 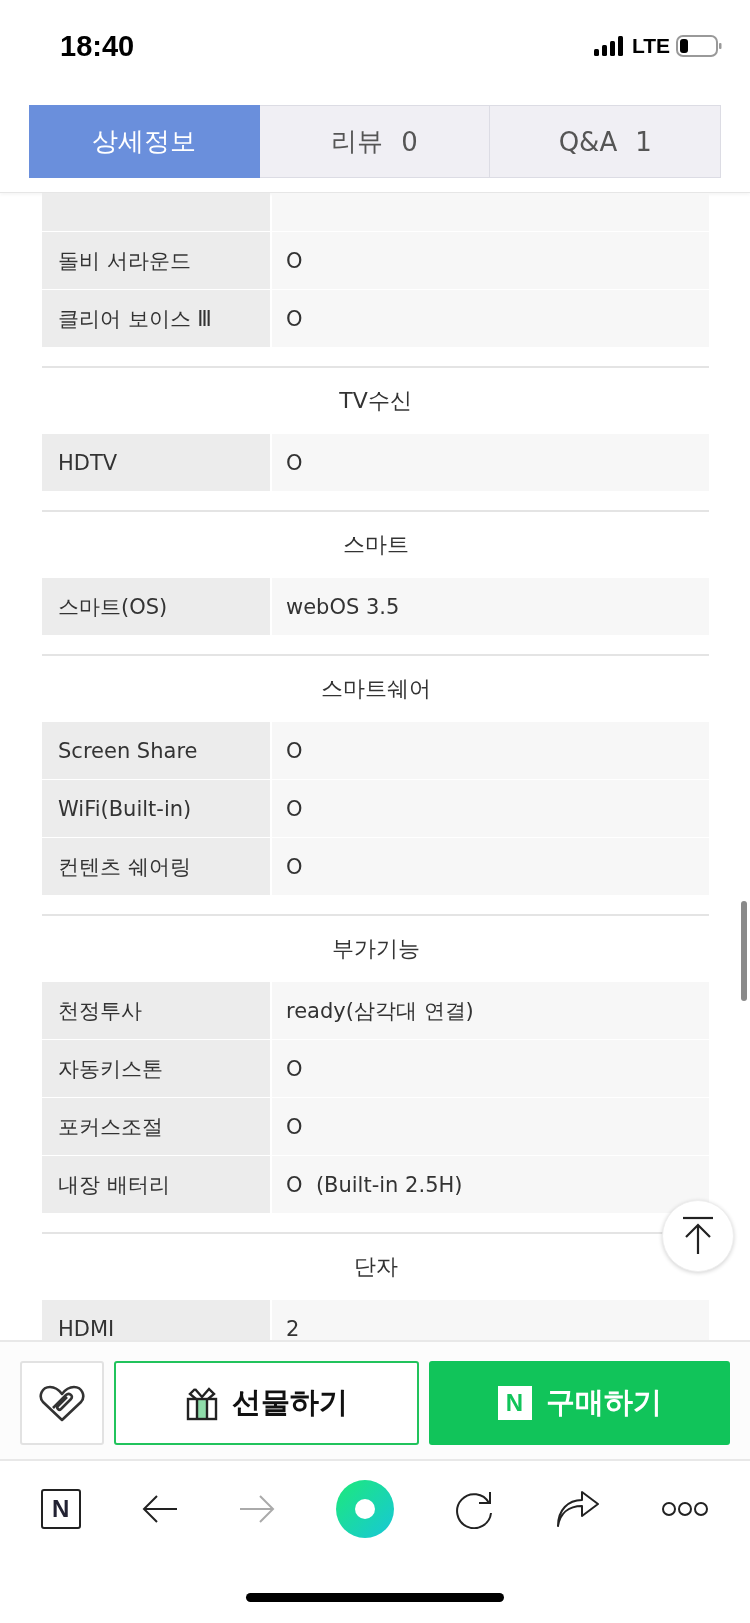 I want to click on value-cell: O (Built-in 2.5H), so click(x=490, y=1184).